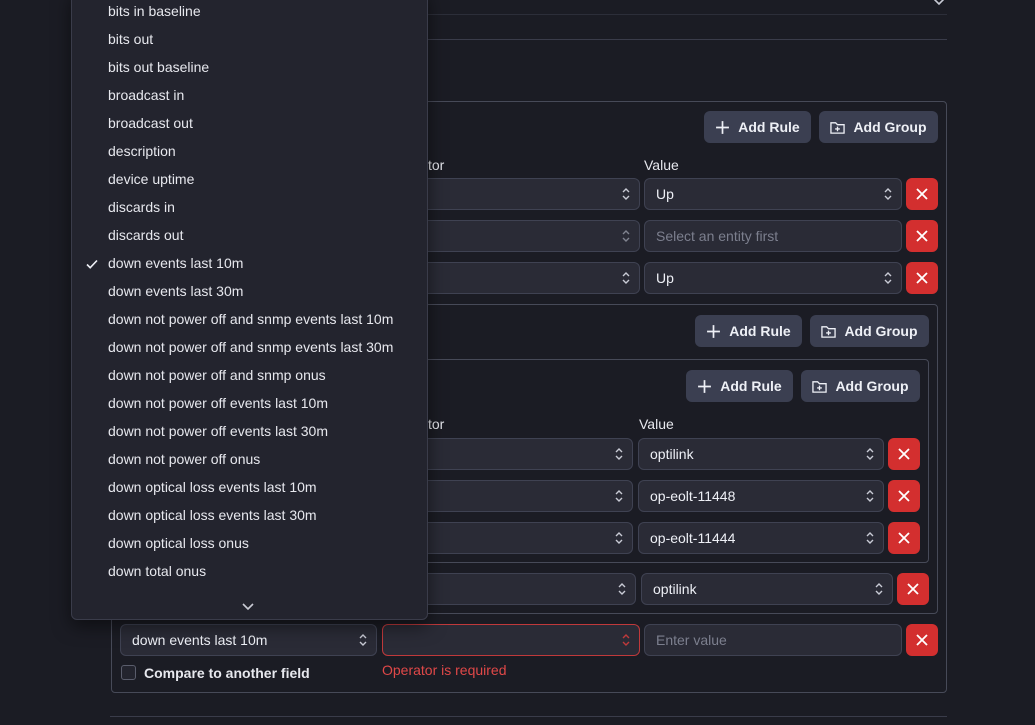 This screenshot has height=725, width=1035. Describe the element at coordinates (175, 291) in the screenshot. I see `dropdown-option: down events last 30m` at that location.